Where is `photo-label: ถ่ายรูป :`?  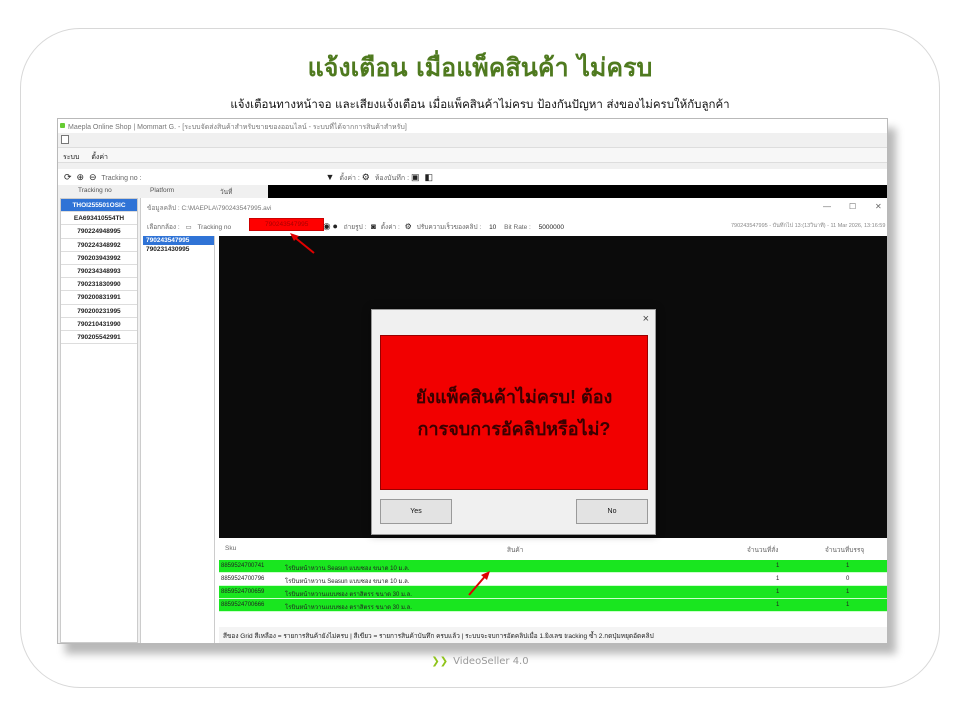 photo-label: ถ่ายรูป : is located at coordinates (355, 227).